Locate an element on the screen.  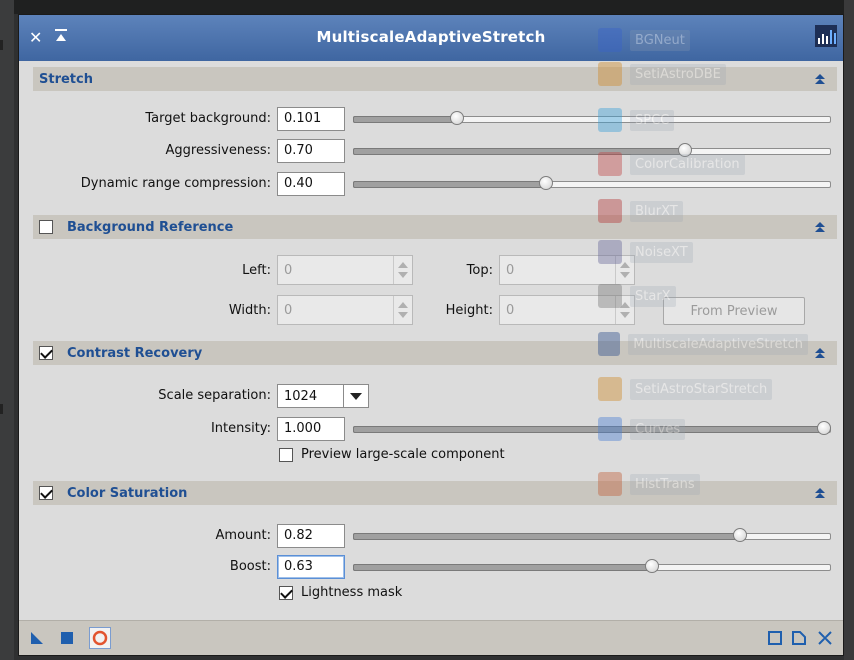
scale-separation-select: 1024 is located at coordinates (323, 396).